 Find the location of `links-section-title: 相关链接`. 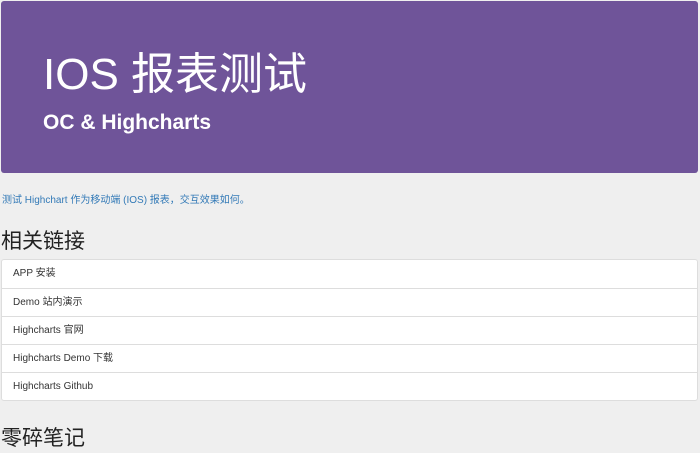

links-section-title: 相关链接 is located at coordinates (43, 241).